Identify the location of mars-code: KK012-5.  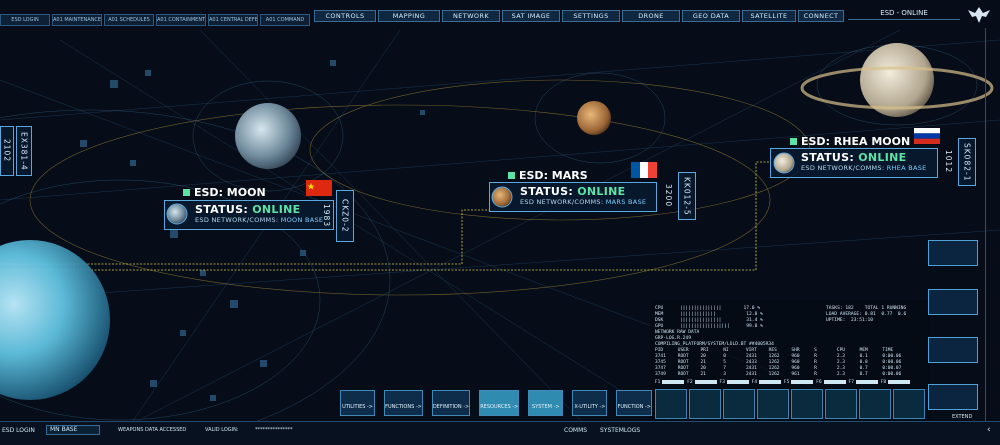
(687, 196).